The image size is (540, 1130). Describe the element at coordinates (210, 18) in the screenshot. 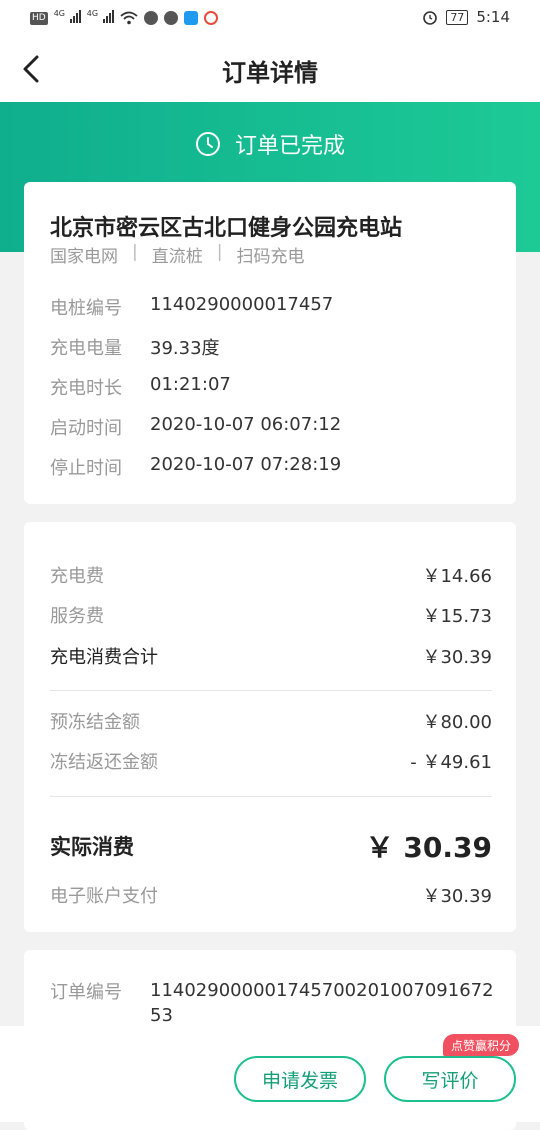

I see `red-app-icon` at that location.